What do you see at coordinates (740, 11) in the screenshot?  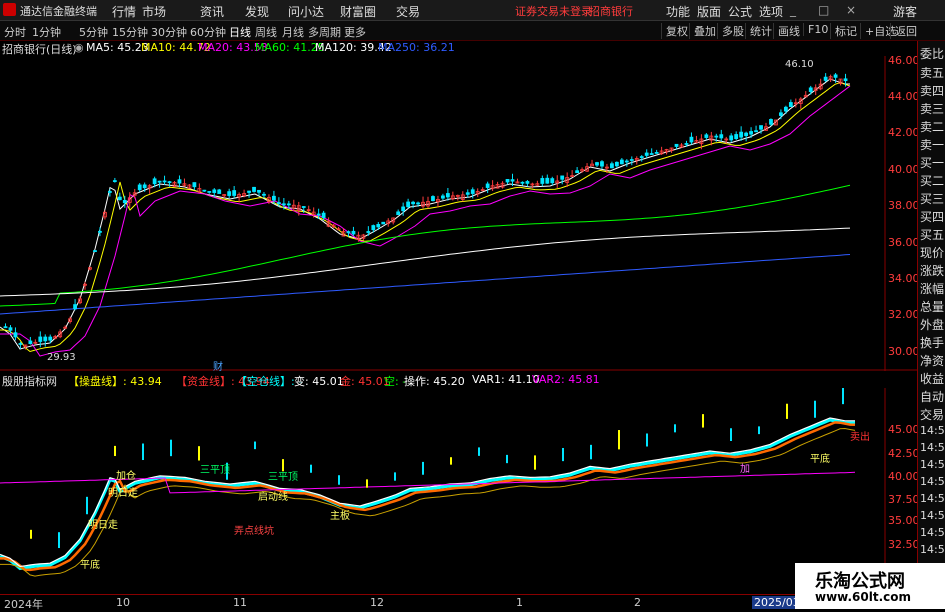 I see `menu-item-formula: 公式` at bounding box center [740, 11].